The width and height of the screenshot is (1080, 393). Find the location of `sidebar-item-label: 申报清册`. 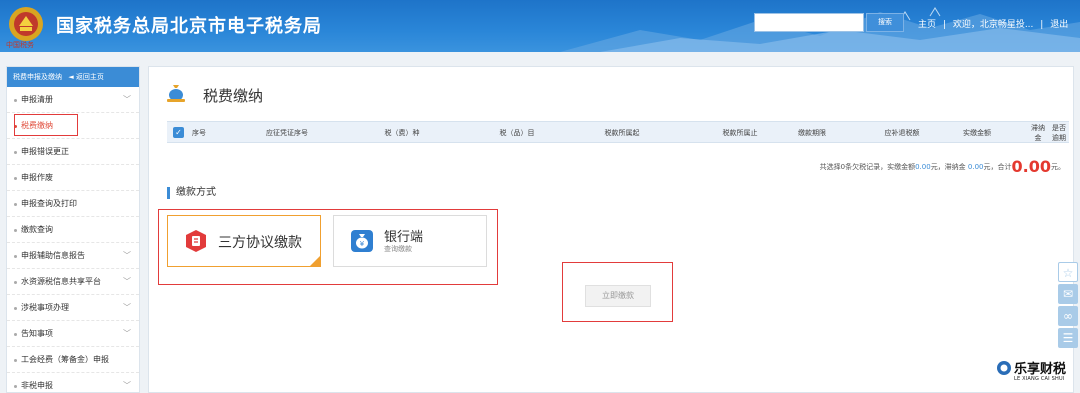

sidebar-item-label: 申报清册 is located at coordinates (37, 99).